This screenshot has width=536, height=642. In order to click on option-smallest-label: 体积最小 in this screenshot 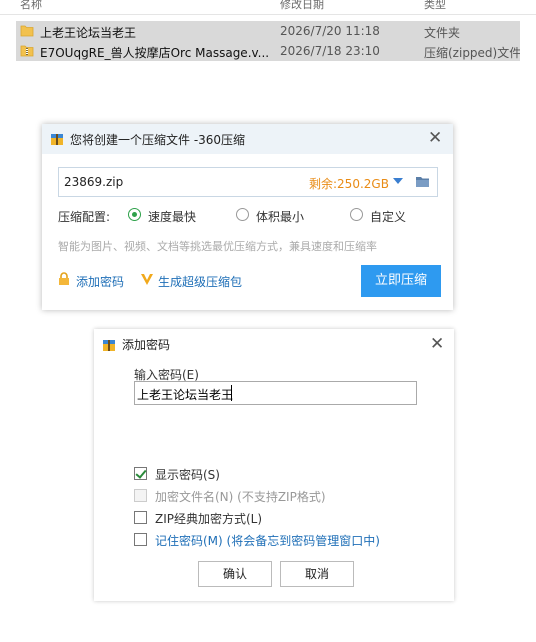, I will do `click(280, 216)`.